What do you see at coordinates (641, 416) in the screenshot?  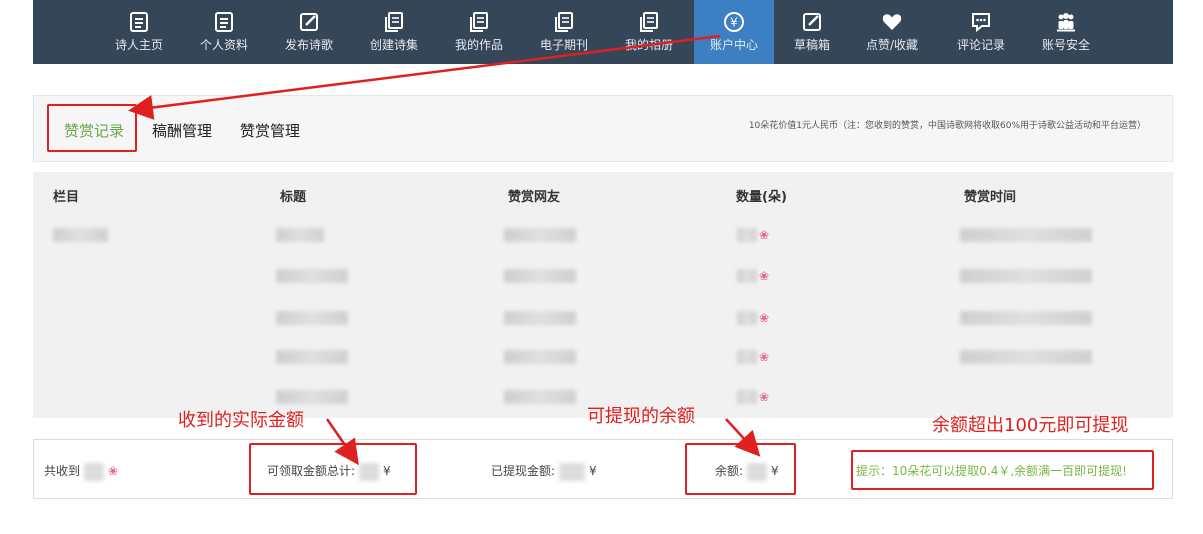 I see `annotation-withdrawable: 可提现的余额` at bounding box center [641, 416].